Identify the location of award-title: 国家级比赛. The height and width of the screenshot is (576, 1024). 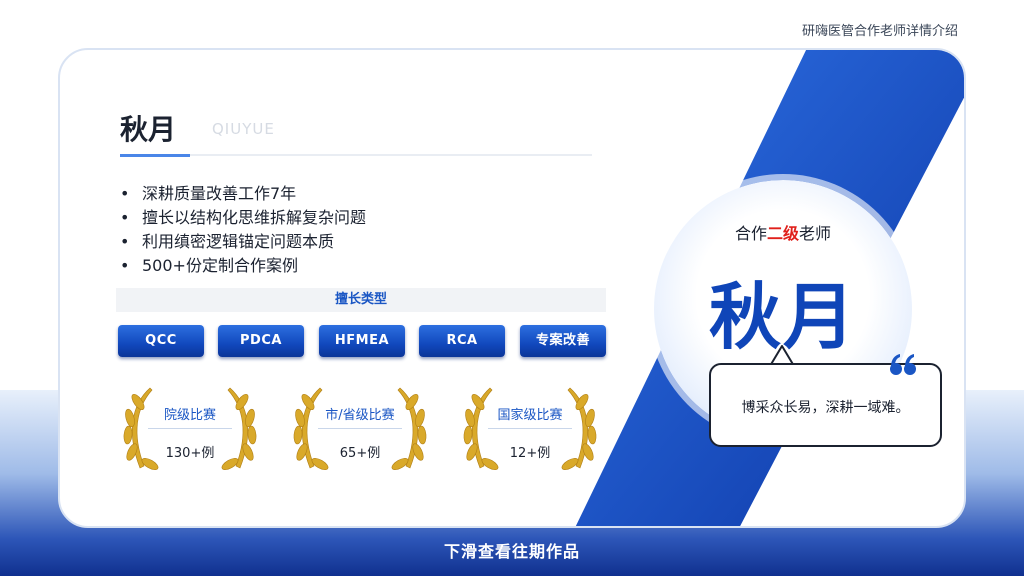
(530, 415).